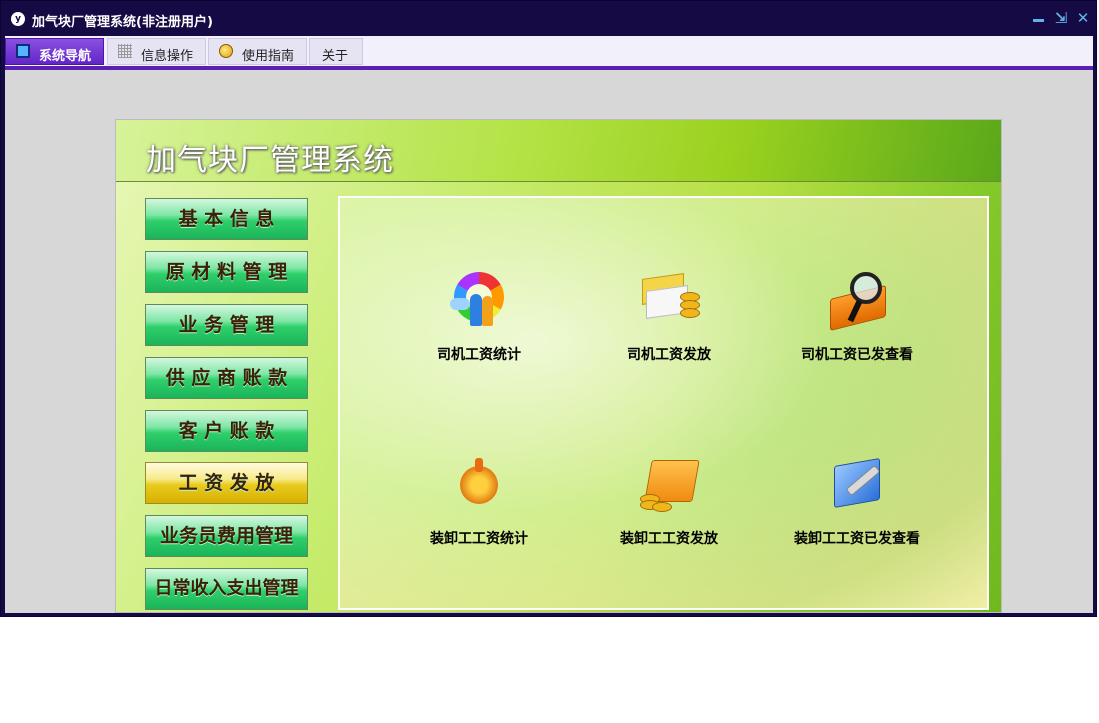 This screenshot has height=723, width=1099. I want to click on func-label: 司机工资发放, so click(669, 355).